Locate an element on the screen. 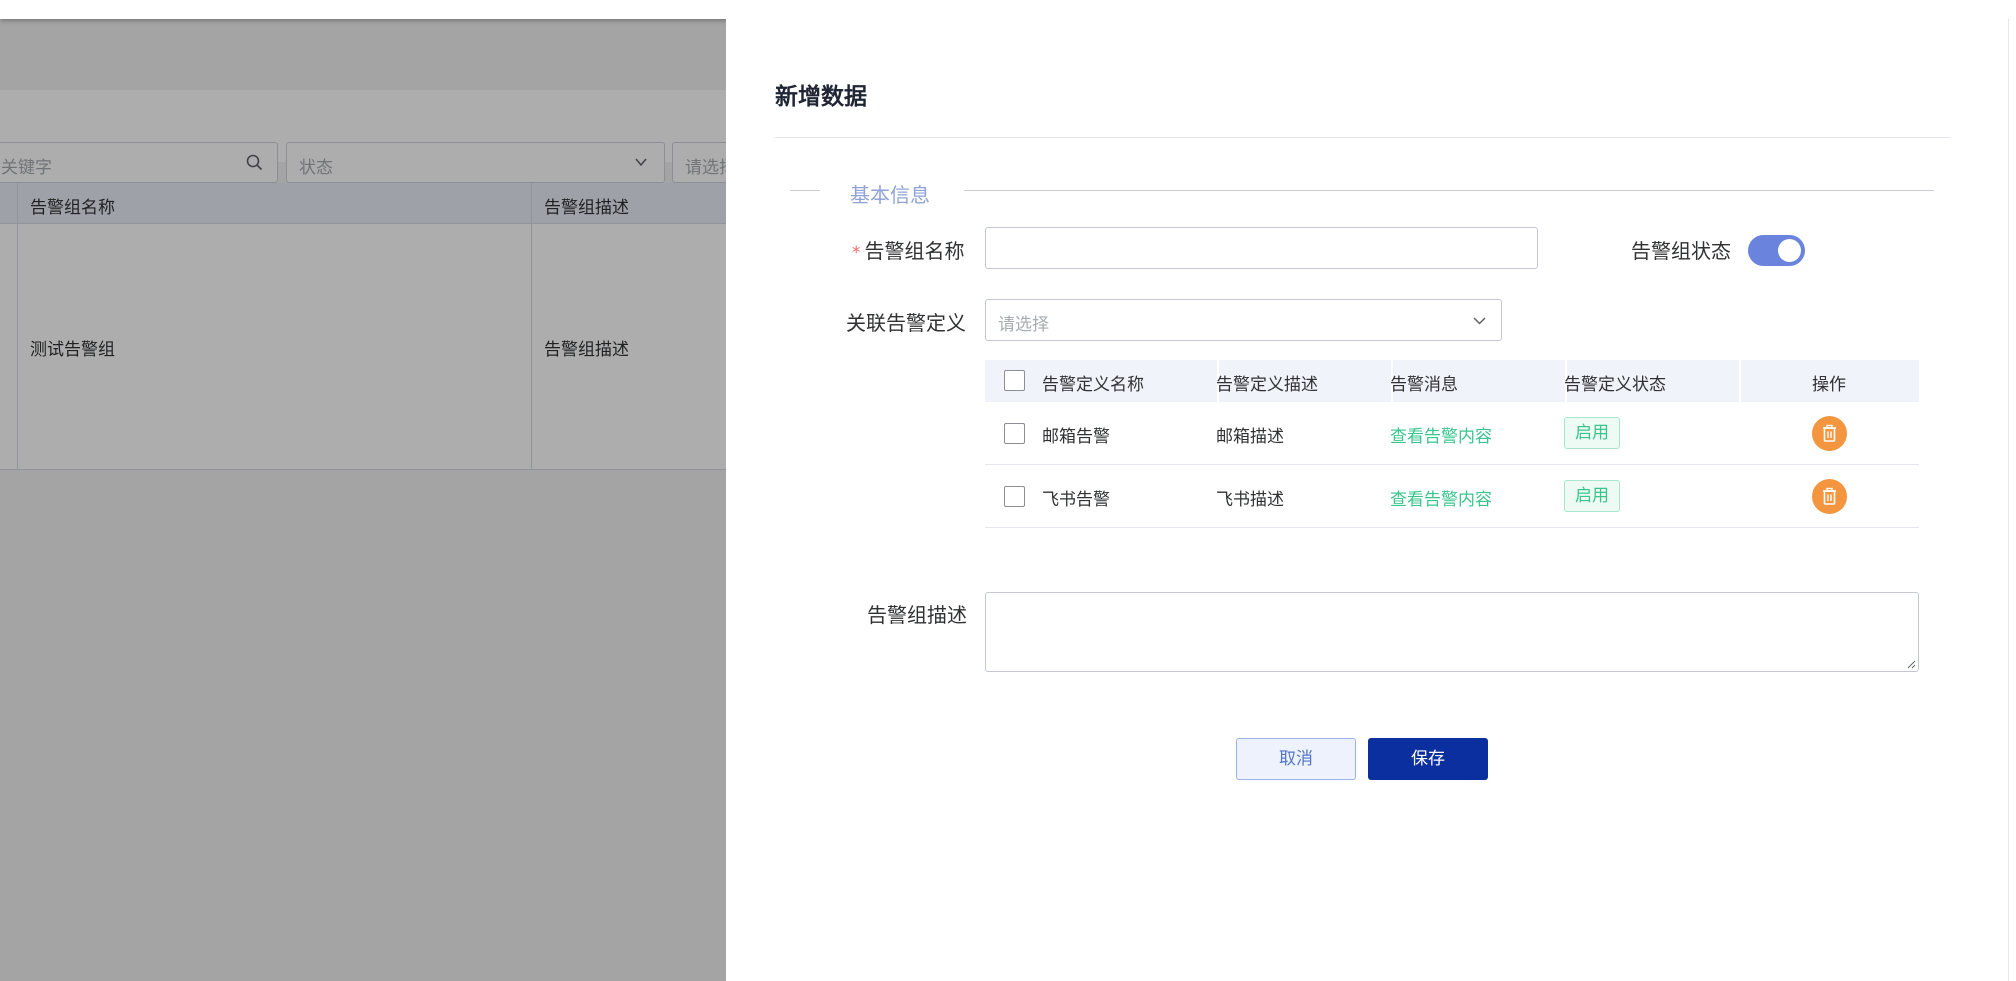 This screenshot has height=981, width=2016. drawer-divider is located at coordinates (1363, 137).